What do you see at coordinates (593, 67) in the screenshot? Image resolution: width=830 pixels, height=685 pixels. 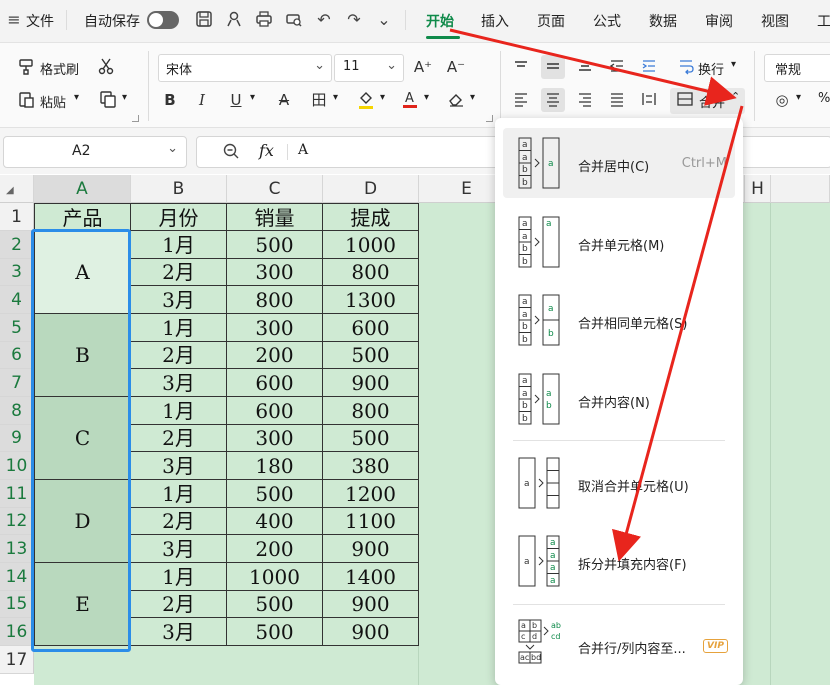 I see `arrow-to-merge` at bounding box center [593, 67].